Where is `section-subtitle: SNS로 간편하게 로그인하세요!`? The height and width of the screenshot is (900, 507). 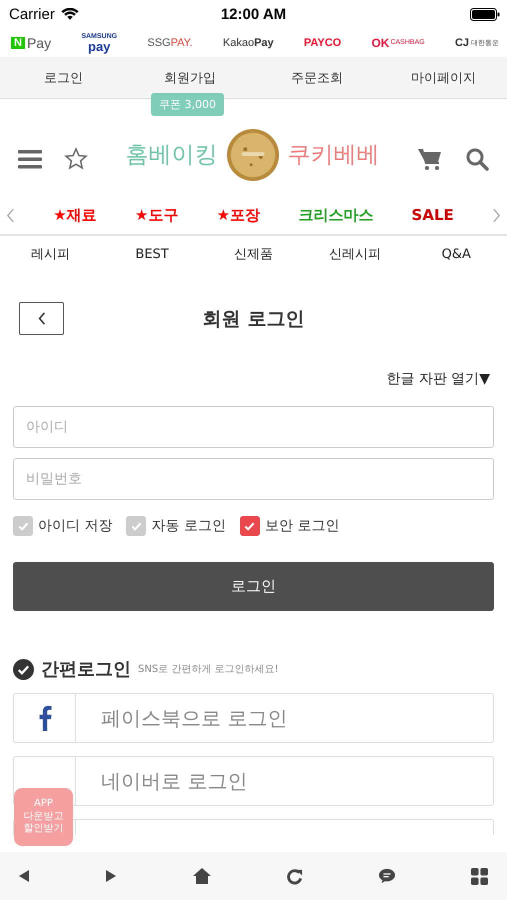 section-subtitle: SNS로 간편하게 로그인하세요! is located at coordinates (208, 669).